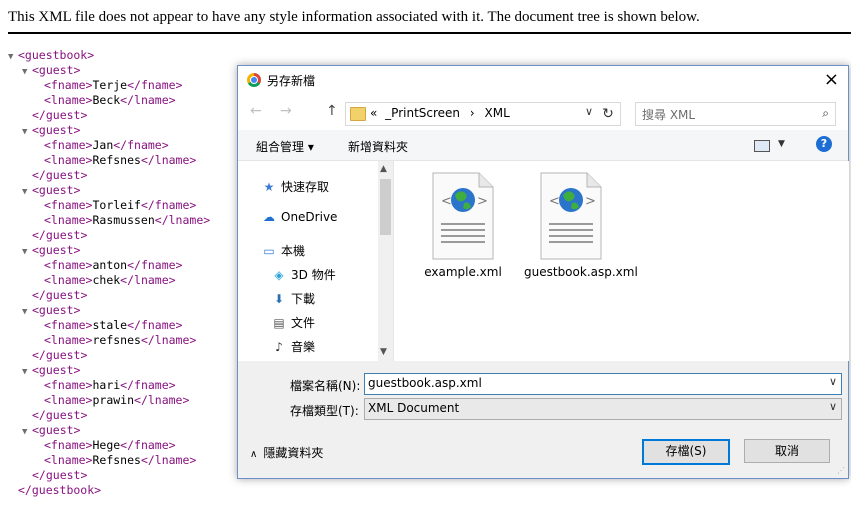  Describe the element at coordinates (279, 323) in the screenshot. I see `nav-item-icon: ▤` at that location.